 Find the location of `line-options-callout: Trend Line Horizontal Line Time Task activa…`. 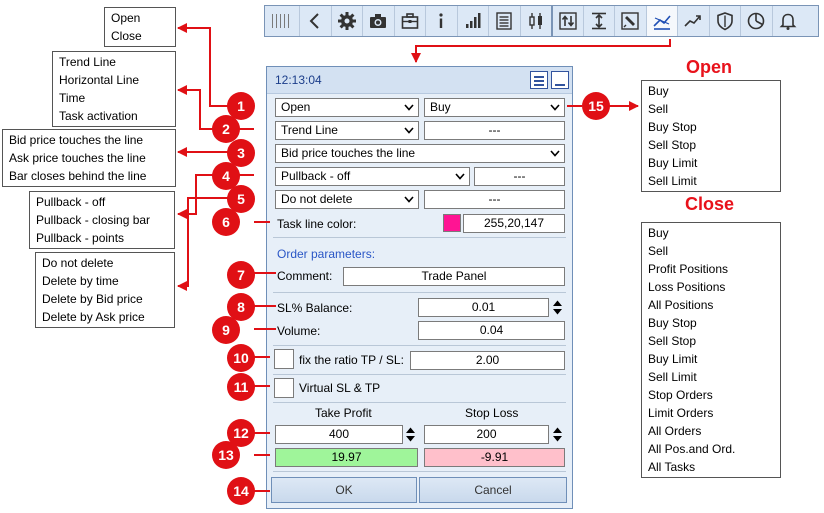

line-options-callout: Trend Line Horizontal Line Time Task activa… is located at coordinates (114, 89).